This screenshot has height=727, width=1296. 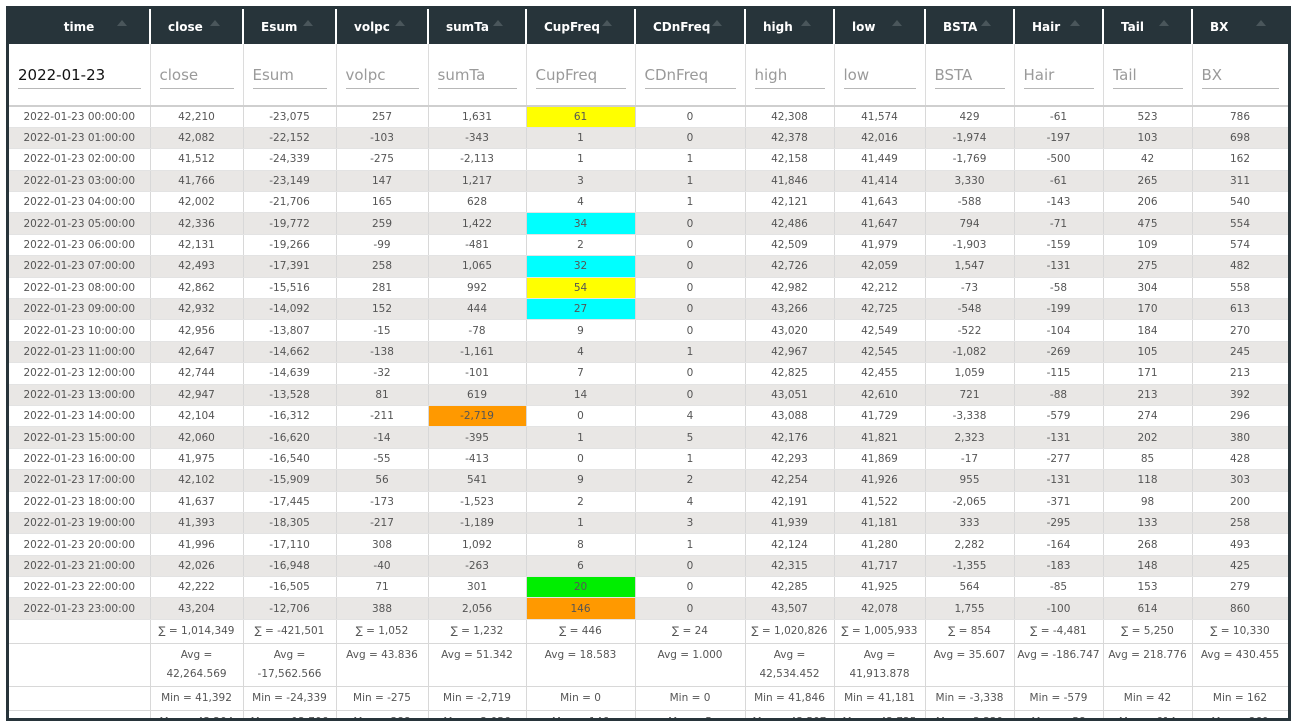 What do you see at coordinates (290, 502) in the screenshot?
I see `cell-esum: -17,445` at bounding box center [290, 502].